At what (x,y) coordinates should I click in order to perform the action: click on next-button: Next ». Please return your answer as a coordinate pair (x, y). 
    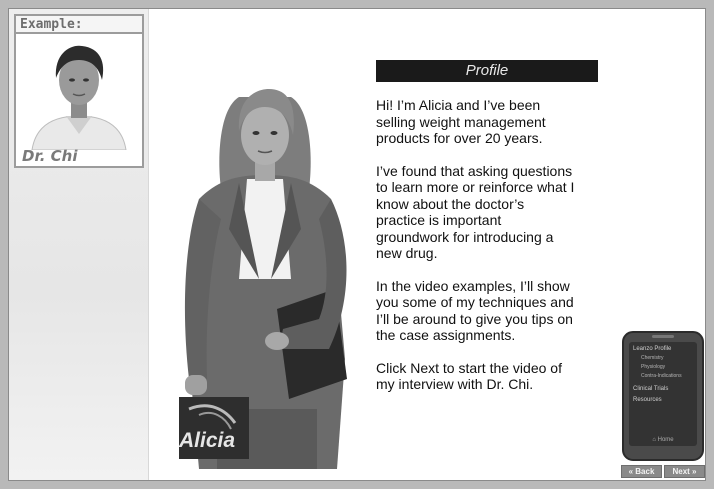
    Looking at the image, I should click on (684, 471).